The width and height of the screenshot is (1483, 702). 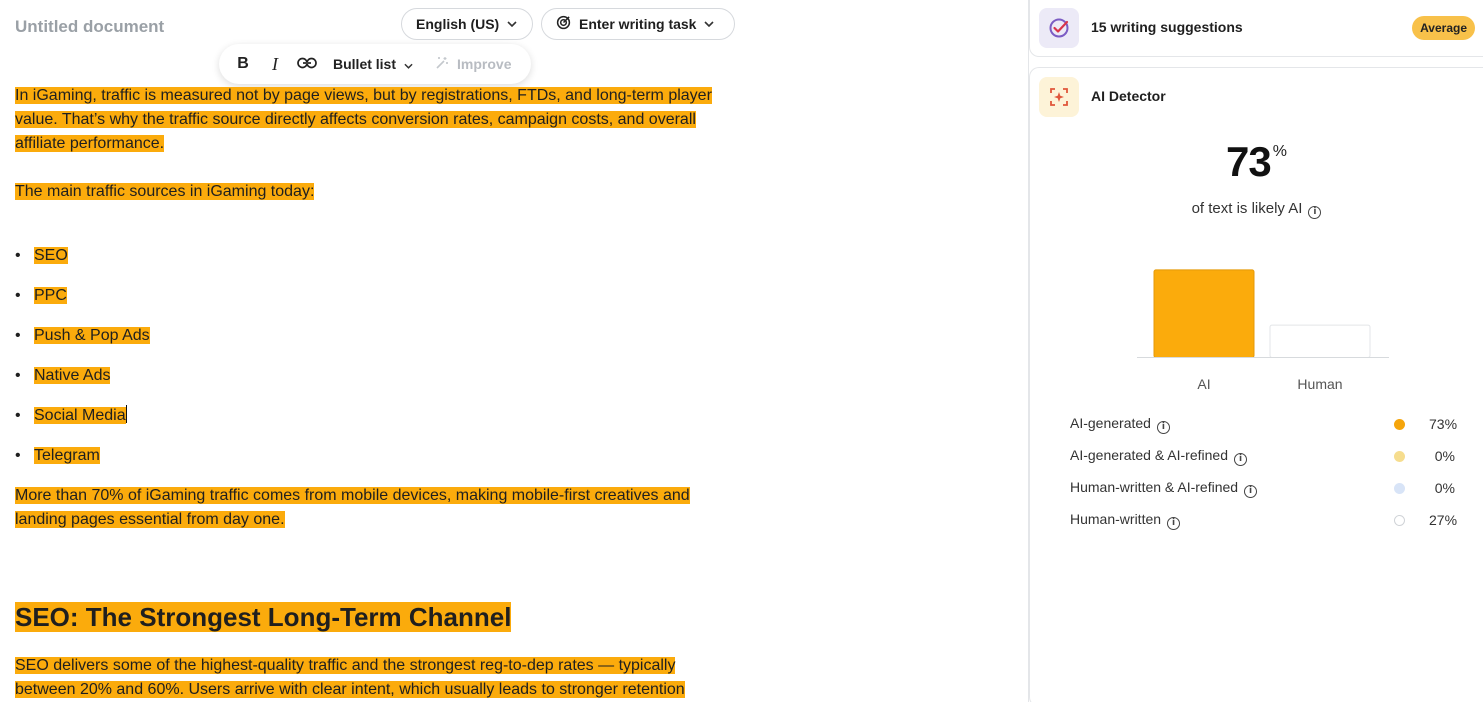 I want to click on link-icon, so click(x=307, y=64).